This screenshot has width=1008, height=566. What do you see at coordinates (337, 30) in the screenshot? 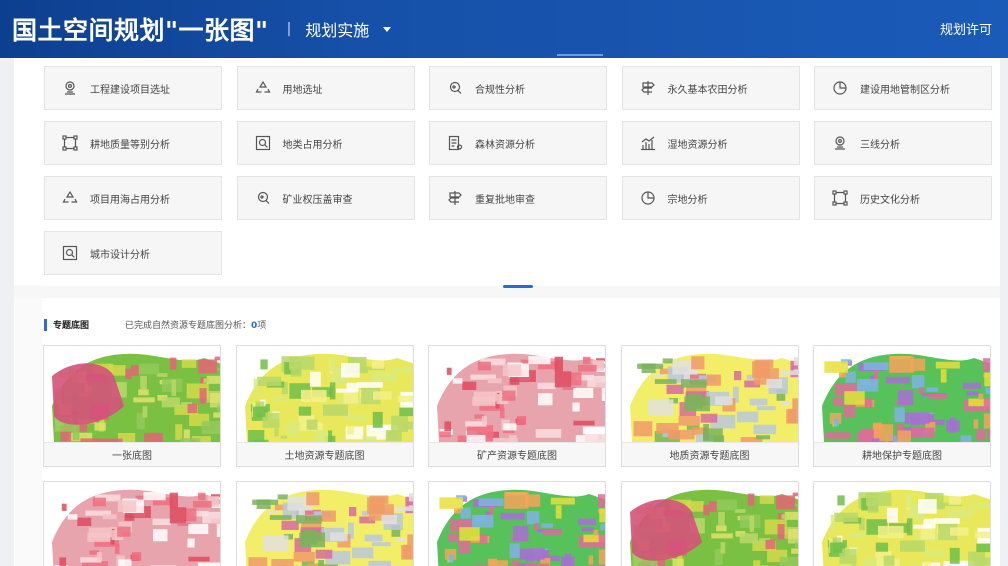
I see `planning-implementation-label: 规划实施` at bounding box center [337, 30].